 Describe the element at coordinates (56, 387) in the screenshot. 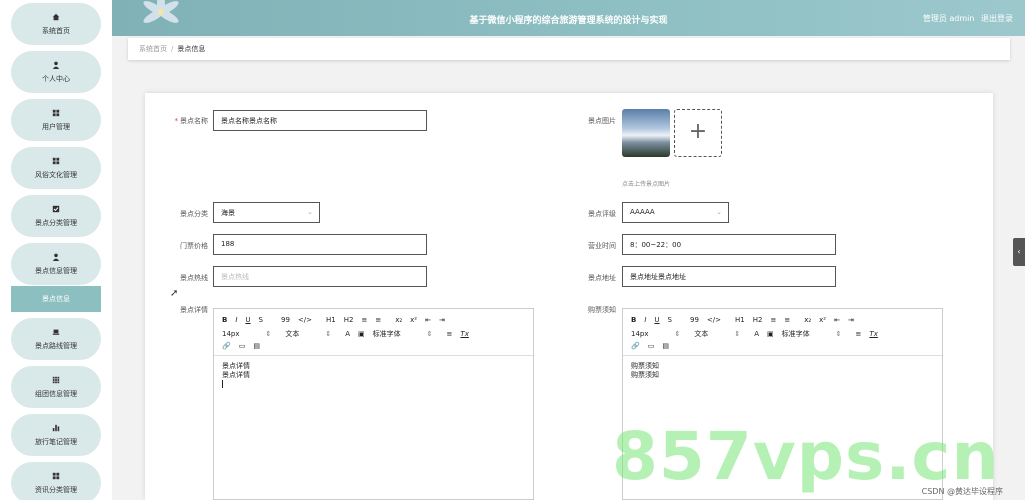

I see `sidebar-item-groups: 组团信息管理` at that location.